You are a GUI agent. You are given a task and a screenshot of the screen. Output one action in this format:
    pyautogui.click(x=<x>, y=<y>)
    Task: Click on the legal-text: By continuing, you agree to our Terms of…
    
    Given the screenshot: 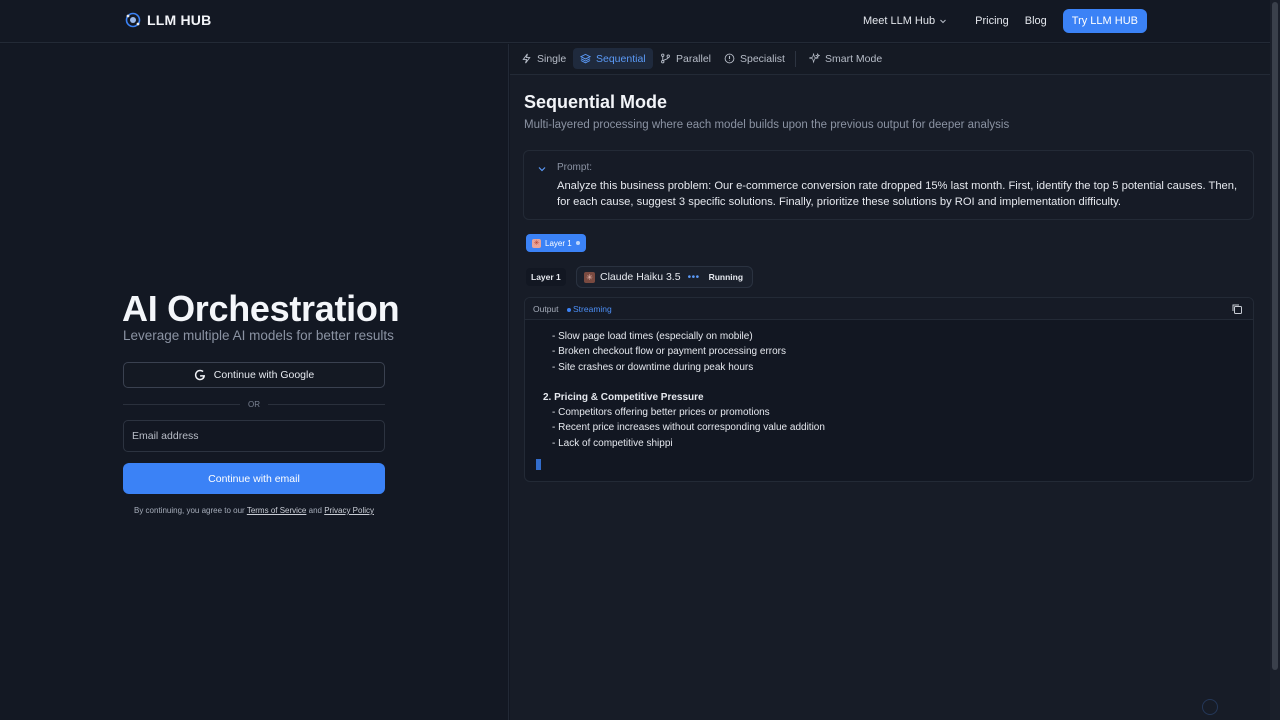 What is the action you would take?
    pyautogui.click(x=254, y=510)
    